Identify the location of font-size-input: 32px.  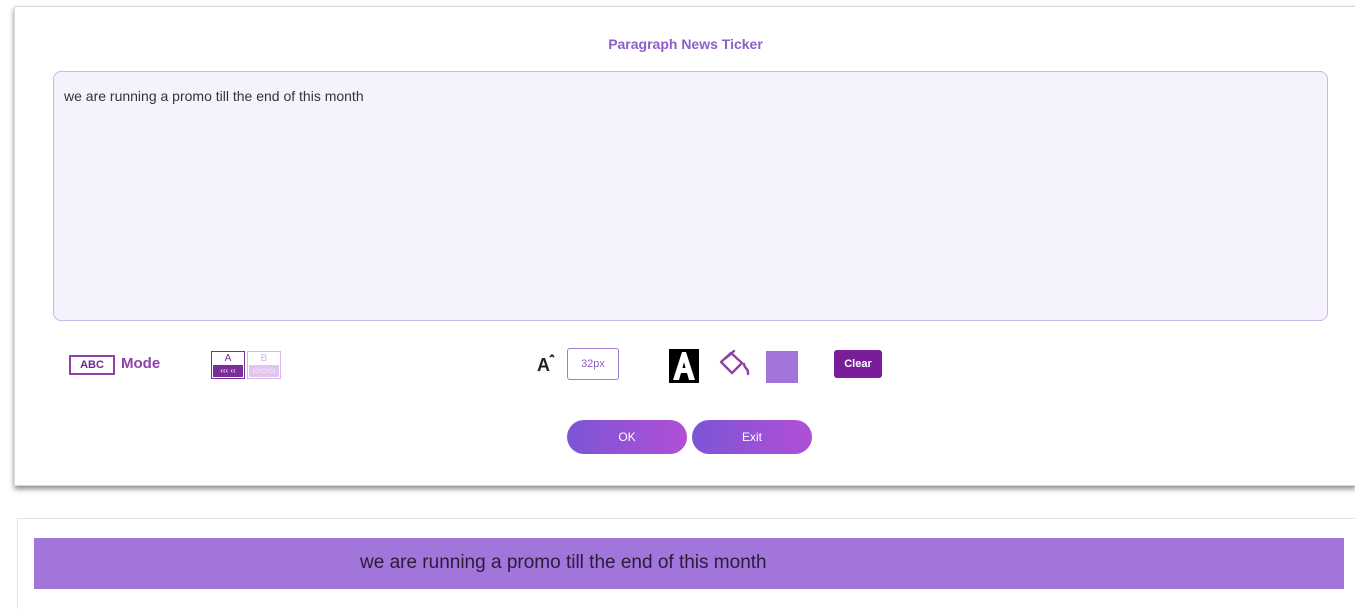
(593, 364).